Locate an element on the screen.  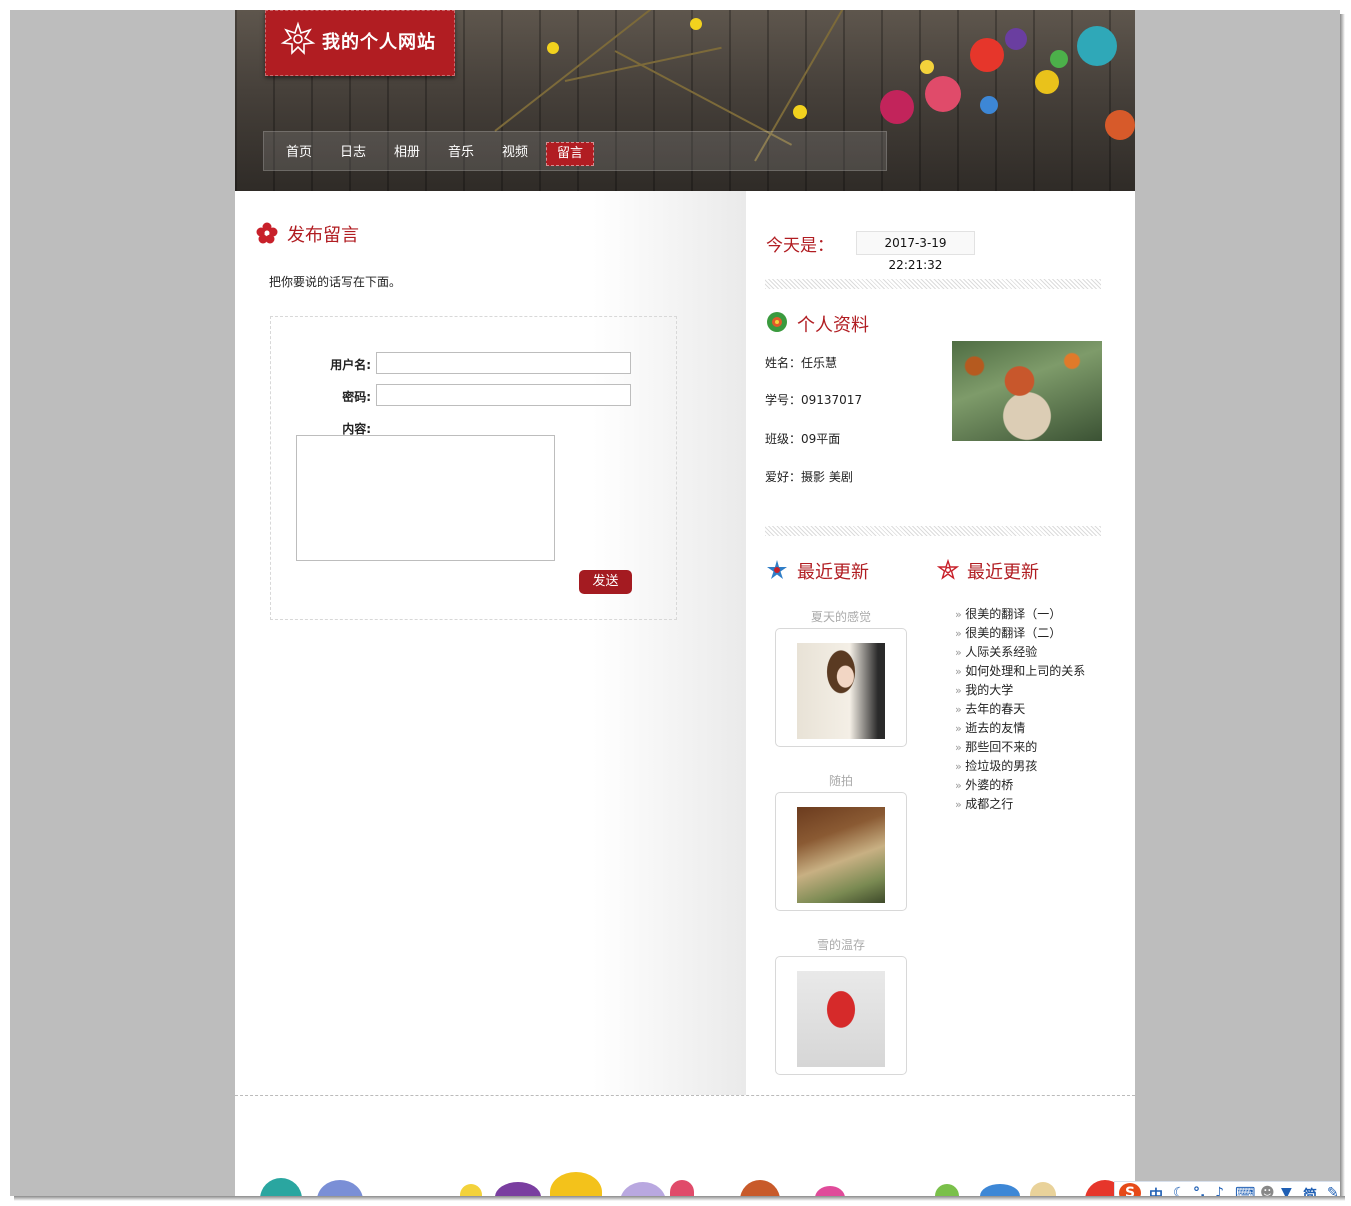
ime-mode: 简 is located at coordinates (1310, 1190).